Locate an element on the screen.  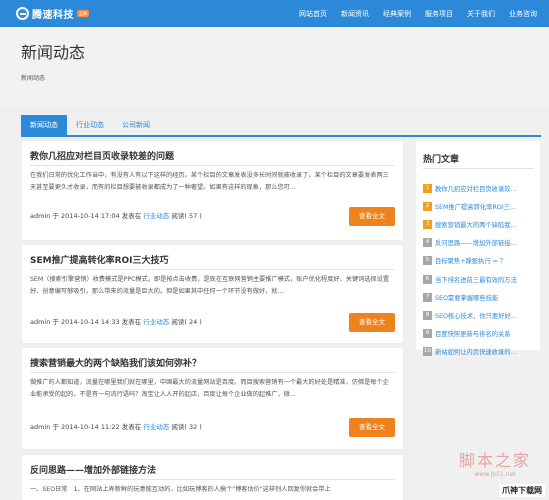
hot-article-item: 5 目标聚焦+躁狠执行 = ？ is located at coordinates (480, 261).